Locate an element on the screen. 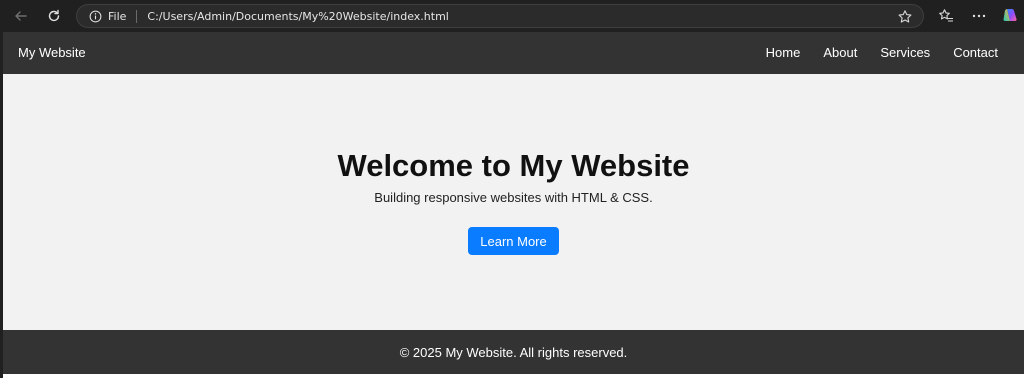 The width and height of the screenshot is (1024, 378). copilot-icon is located at coordinates (1010, 15).